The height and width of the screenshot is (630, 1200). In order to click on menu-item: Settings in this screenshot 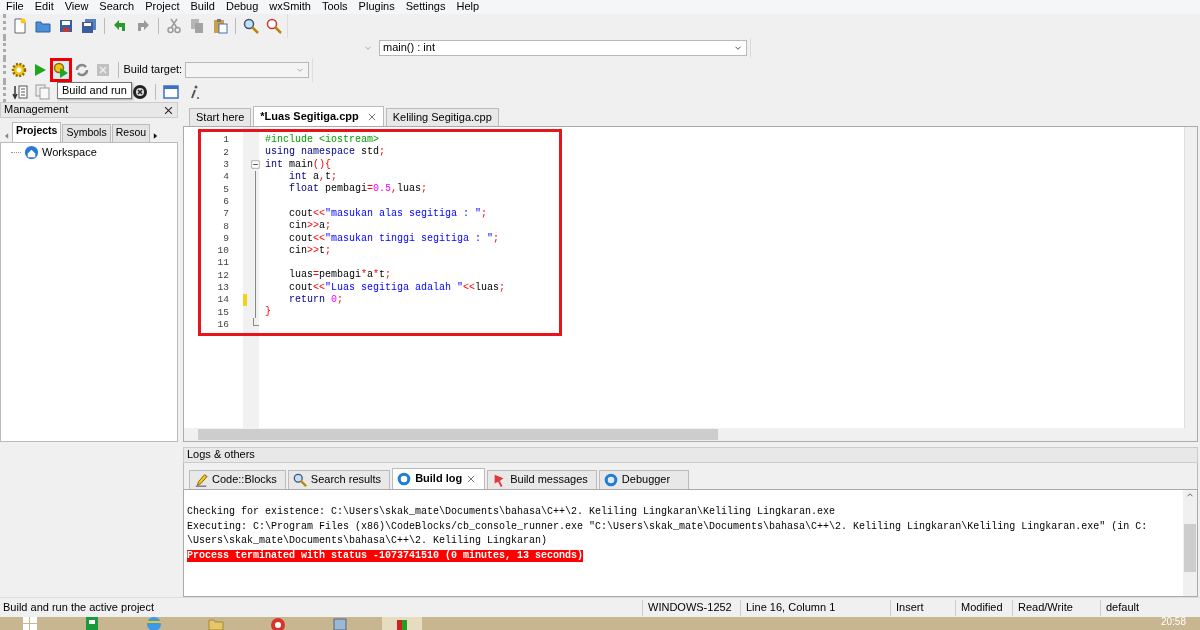, I will do `click(426, 7)`.